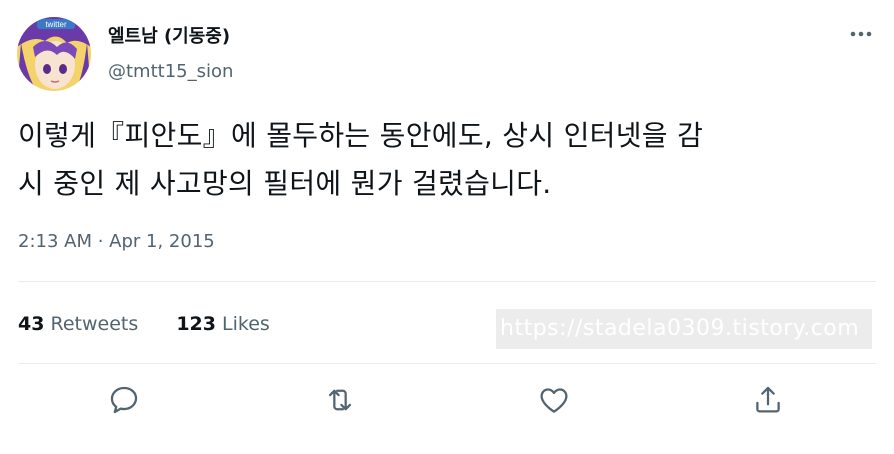 The width and height of the screenshot is (894, 454). Describe the element at coordinates (246, 324) in the screenshot. I see `likes-label: Likes` at that location.